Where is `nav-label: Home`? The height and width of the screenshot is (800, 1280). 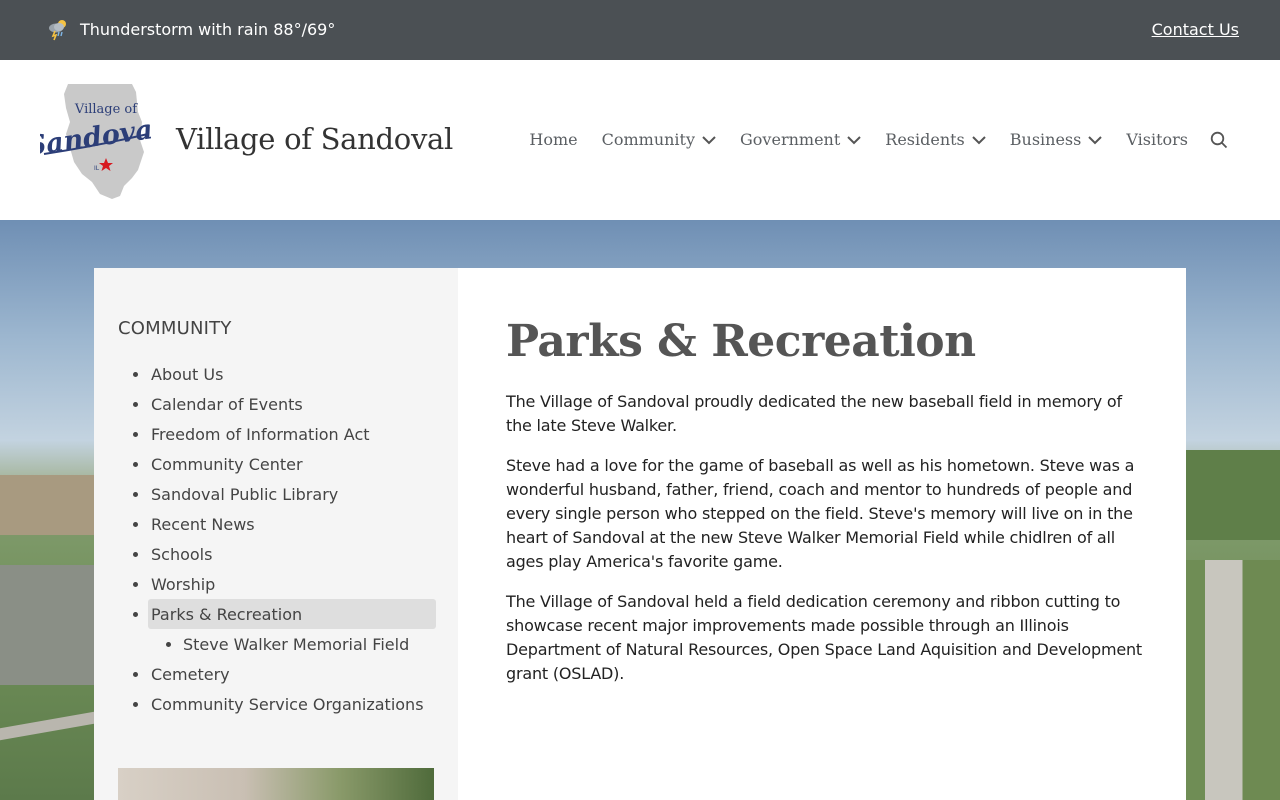
nav-label: Home is located at coordinates (553, 139).